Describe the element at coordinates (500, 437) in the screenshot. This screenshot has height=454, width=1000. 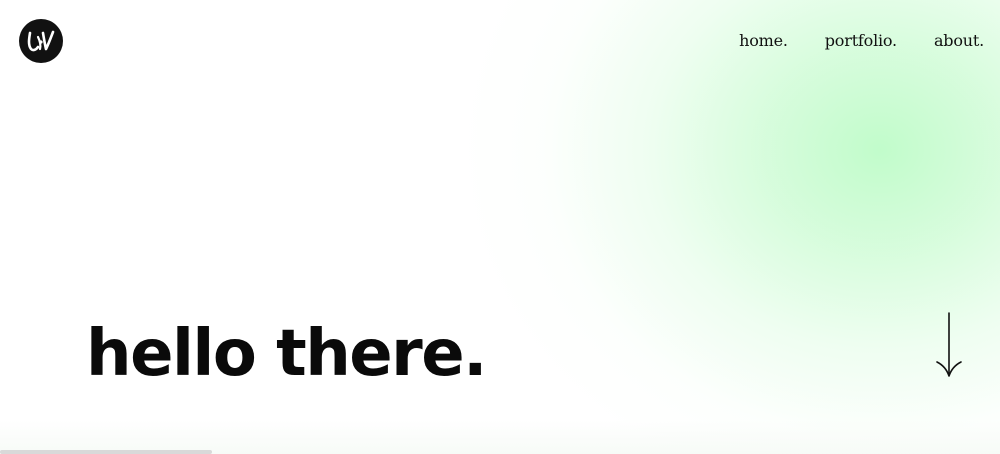
I see `background-fade` at that location.